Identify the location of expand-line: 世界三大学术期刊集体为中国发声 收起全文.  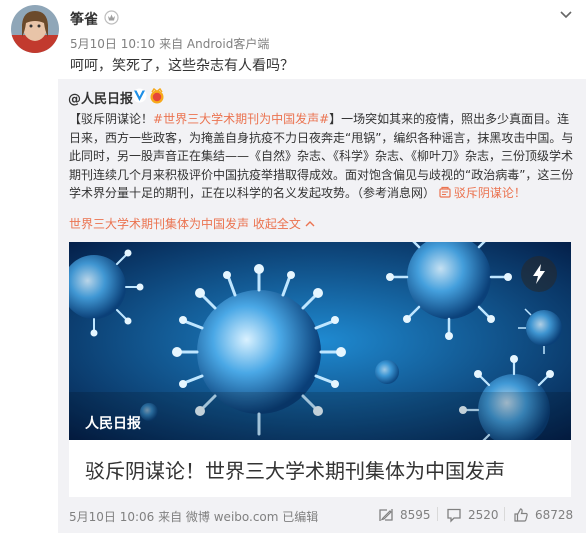
(192, 223).